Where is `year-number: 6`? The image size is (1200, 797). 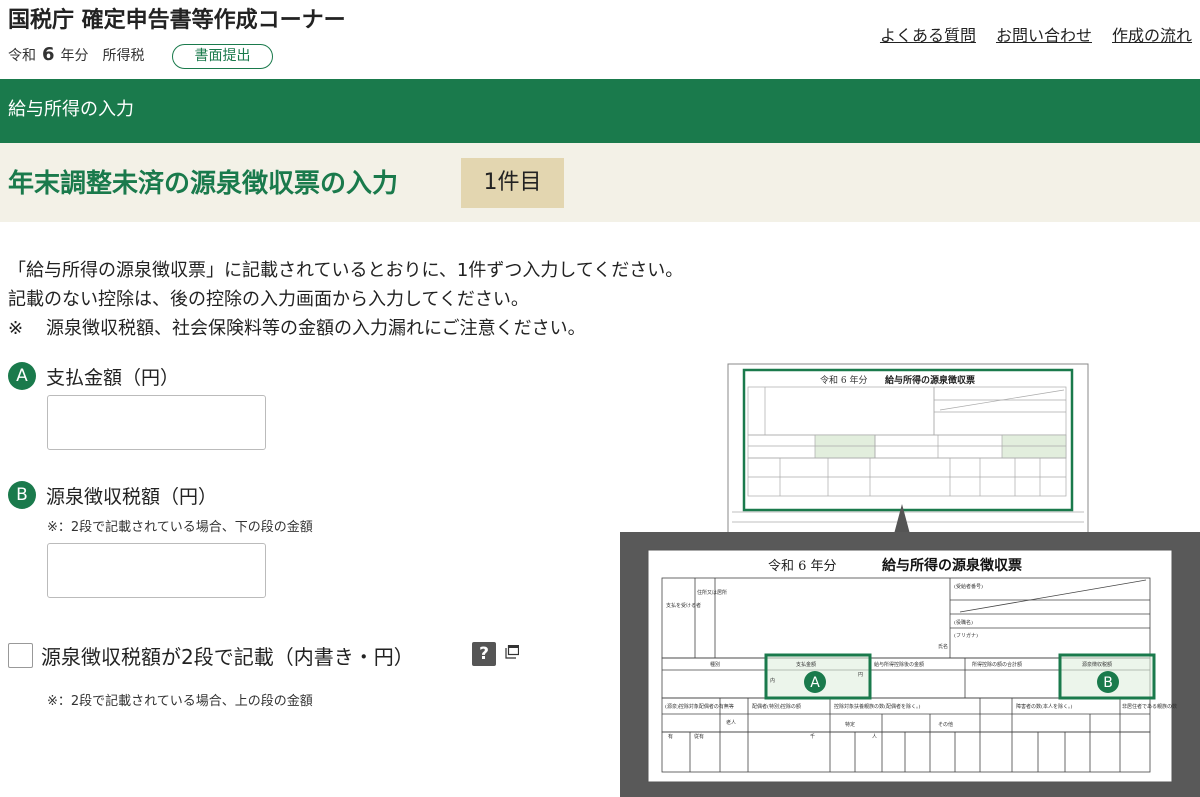 year-number: 6 is located at coordinates (48, 54).